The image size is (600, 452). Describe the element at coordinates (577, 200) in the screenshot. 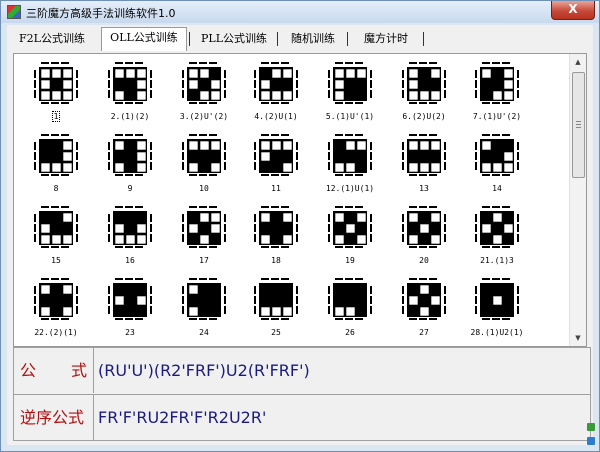

I see `vertical-scrollbar: ▲ ▼` at that location.